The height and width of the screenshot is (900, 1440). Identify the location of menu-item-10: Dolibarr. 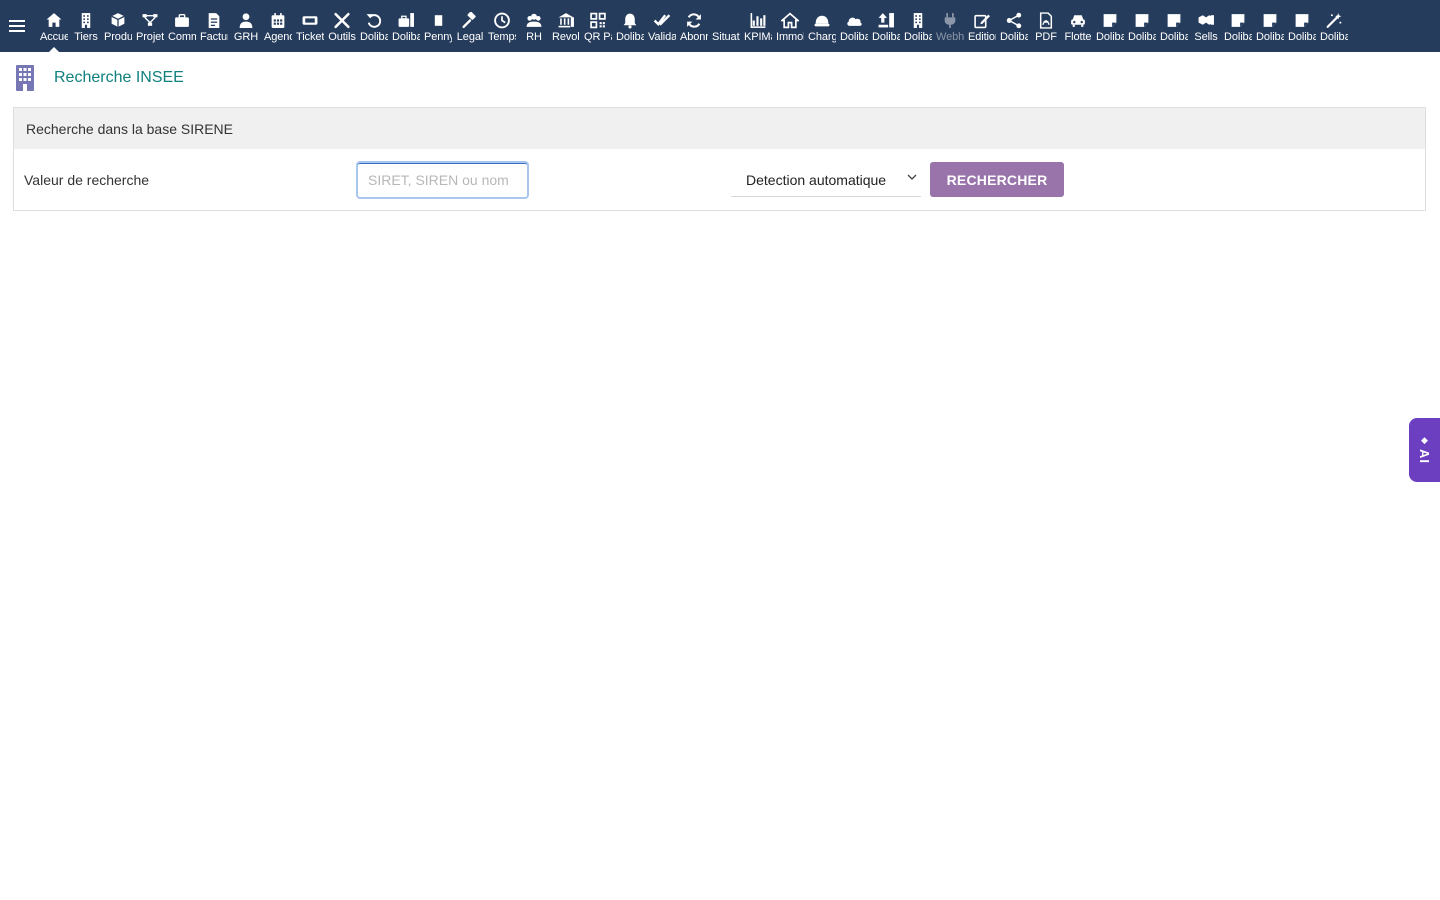
(374, 26).